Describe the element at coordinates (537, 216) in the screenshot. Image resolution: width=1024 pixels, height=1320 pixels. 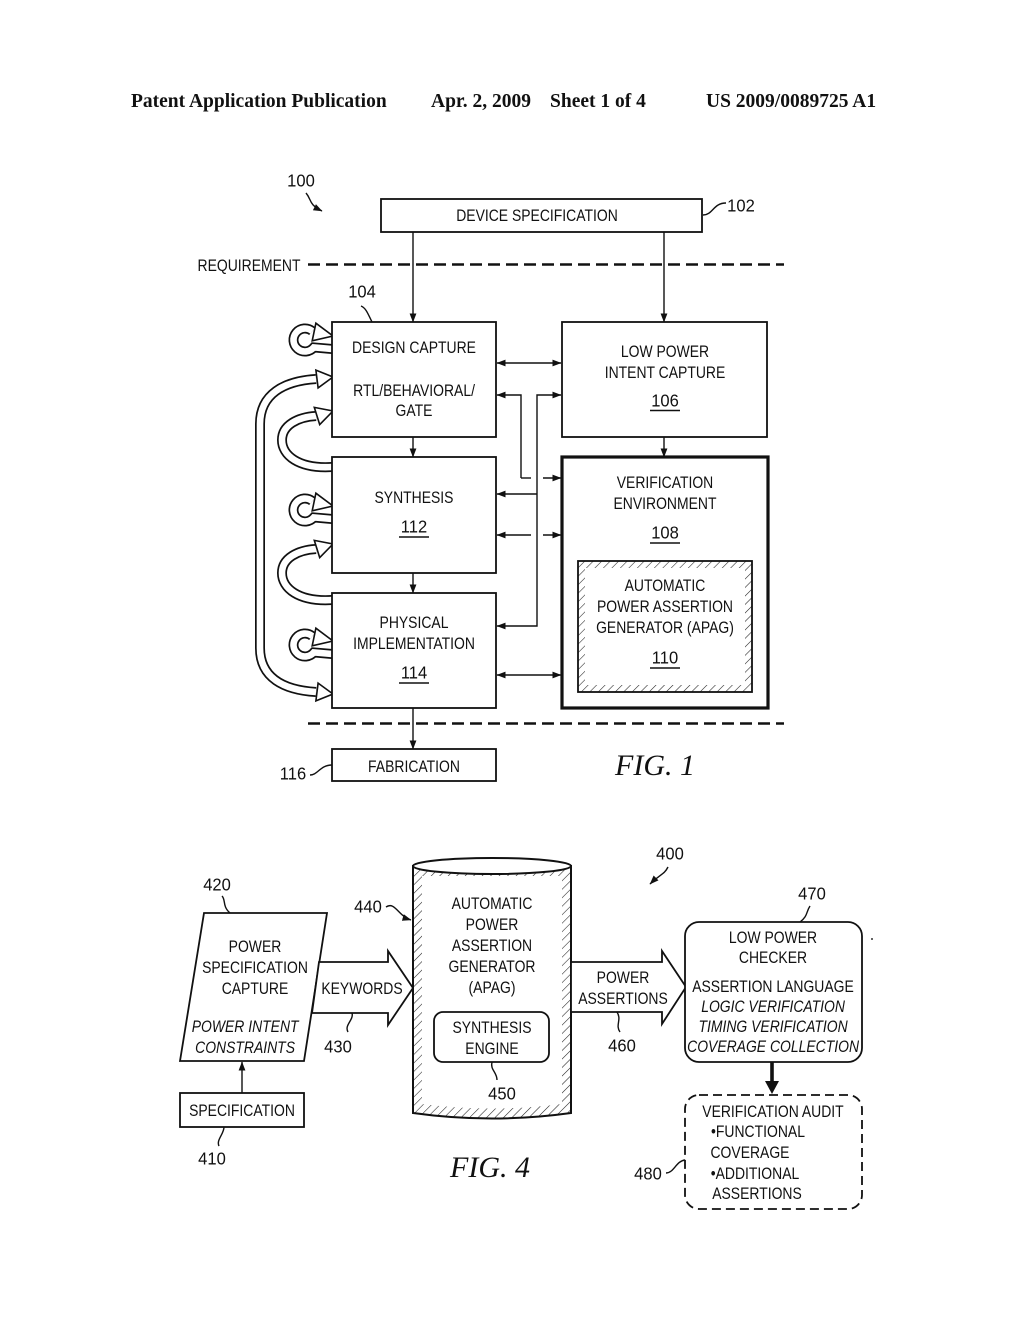
I see `device-specification-label: DEVICE SPECIFICATION` at that location.